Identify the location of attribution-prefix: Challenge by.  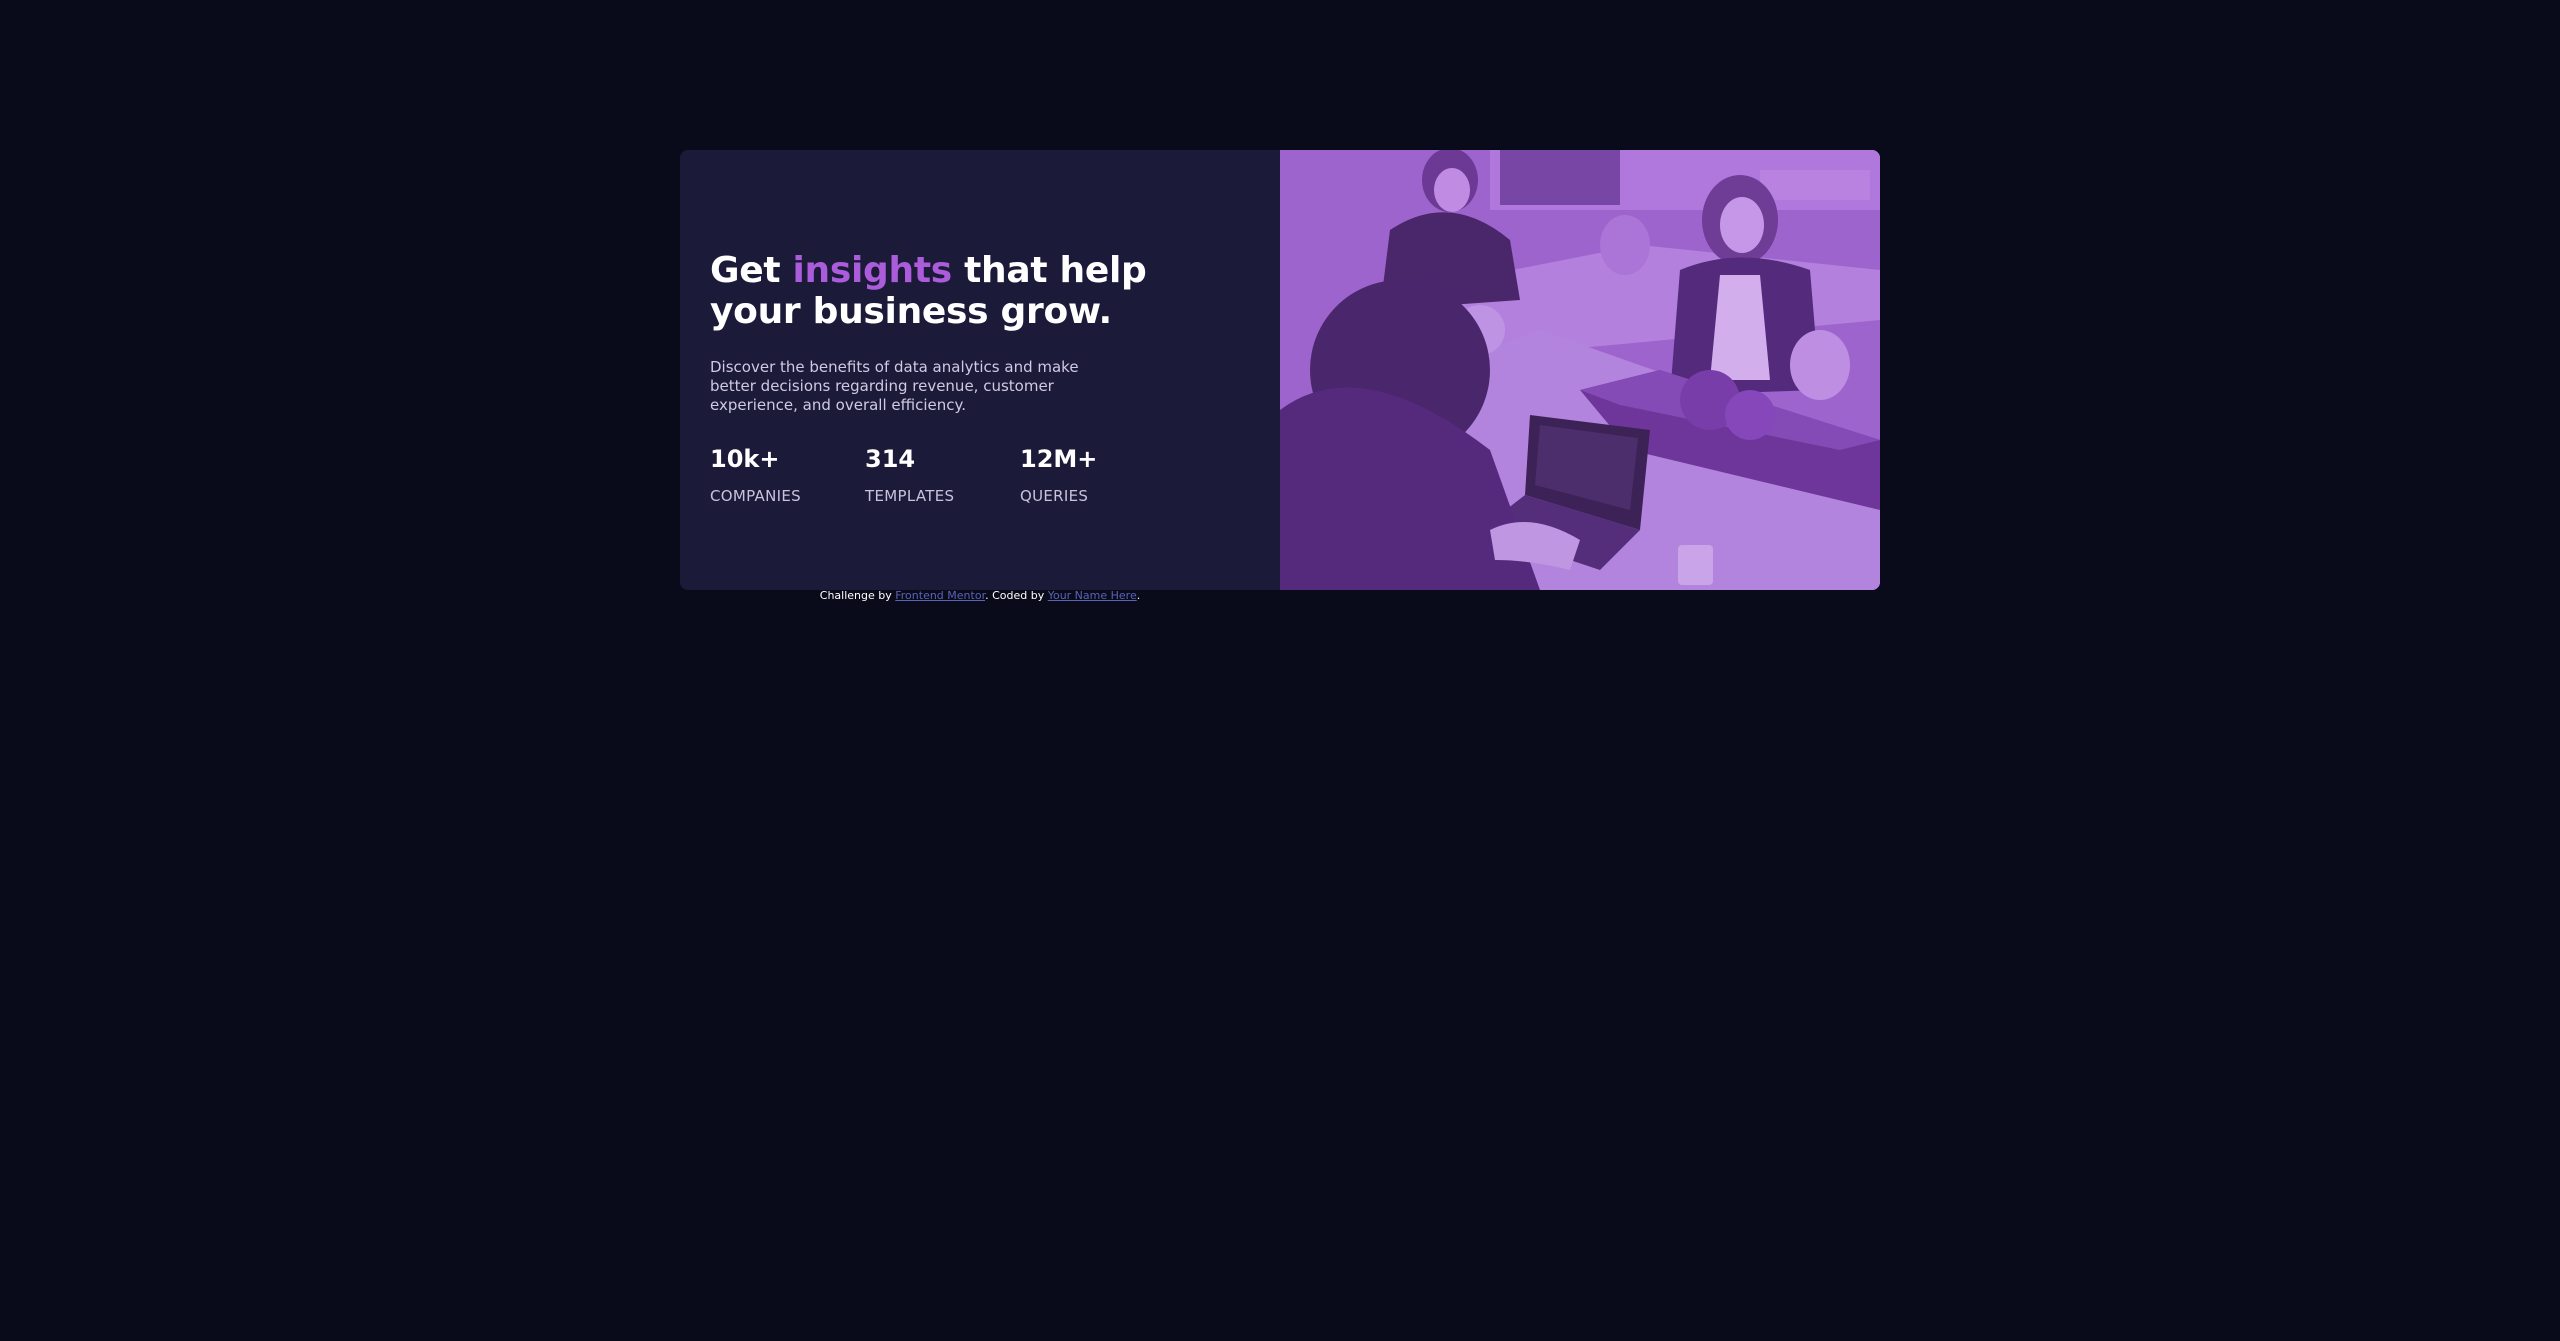
(857, 595).